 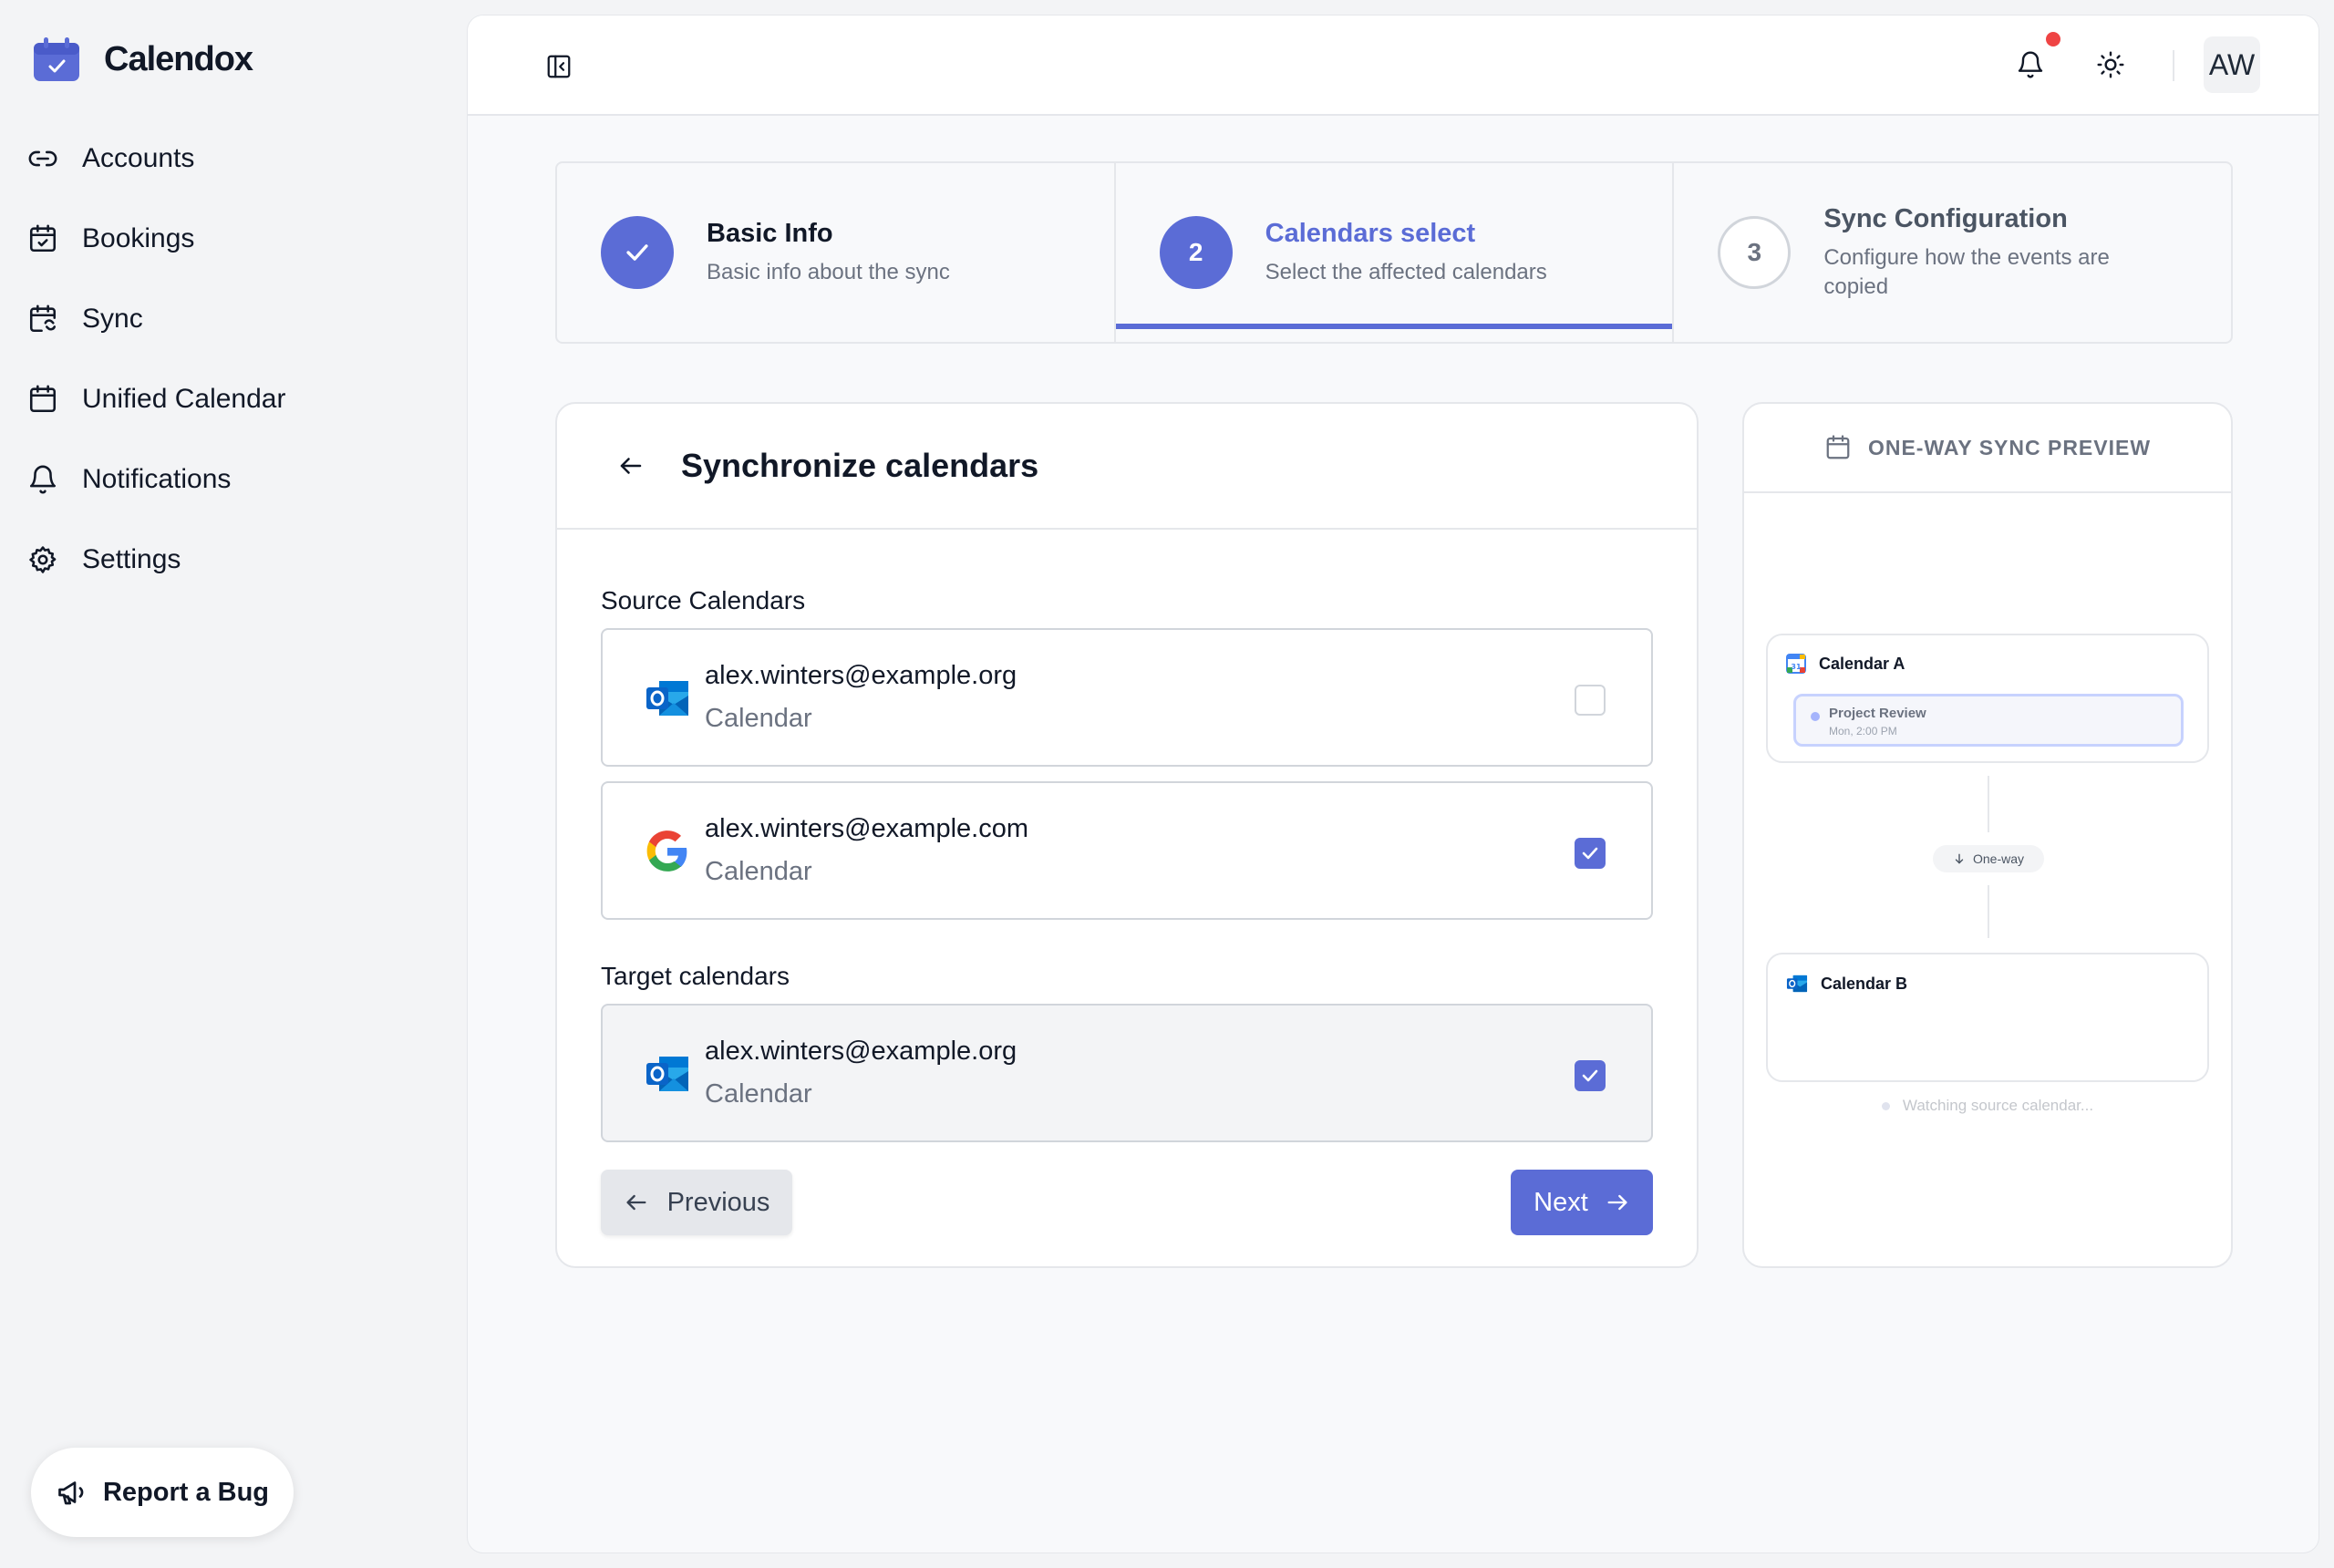 I want to click on arrow-right-icon, so click(x=1617, y=1202).